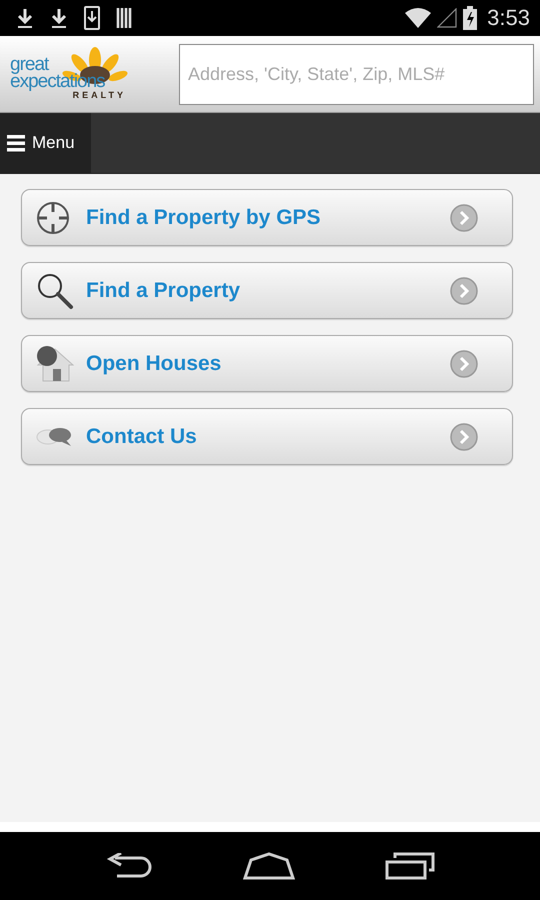  Describe the element at coordinates (267, 363) in the screenshot. I see `menu-item: Open Houses` at that location.